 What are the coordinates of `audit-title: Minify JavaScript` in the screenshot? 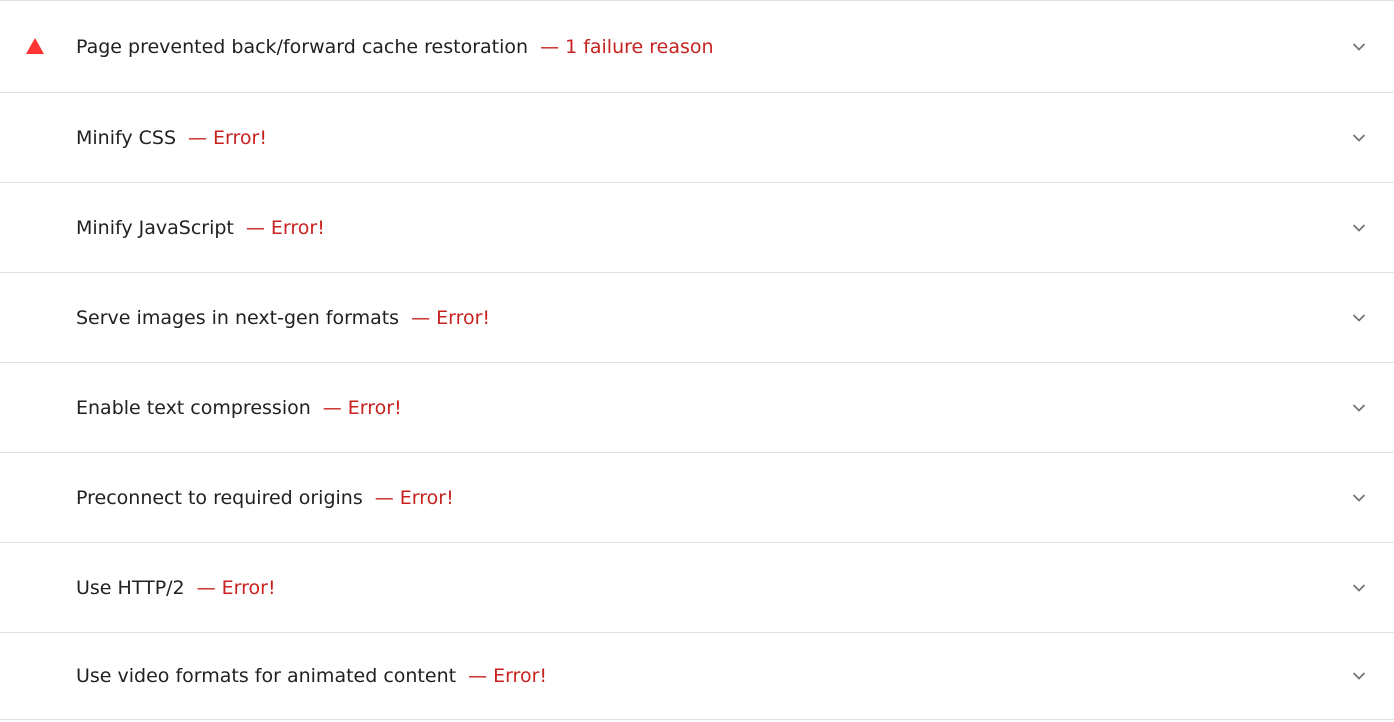 It's located at (155, 227).